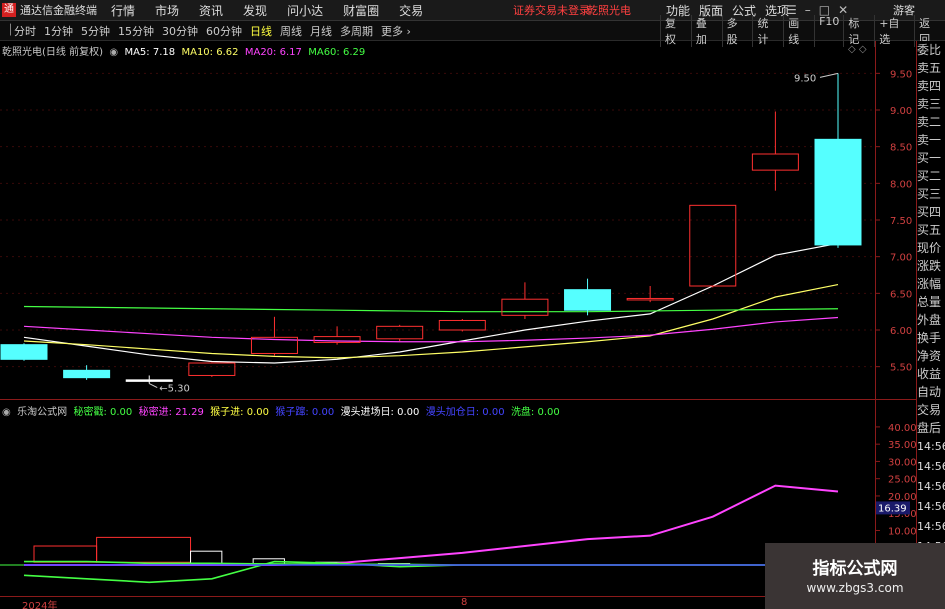  What do you see at coordinates (931, 158) in the screenshot?
I see `side-panel-item: 买一` at bounding box center [931, 158].